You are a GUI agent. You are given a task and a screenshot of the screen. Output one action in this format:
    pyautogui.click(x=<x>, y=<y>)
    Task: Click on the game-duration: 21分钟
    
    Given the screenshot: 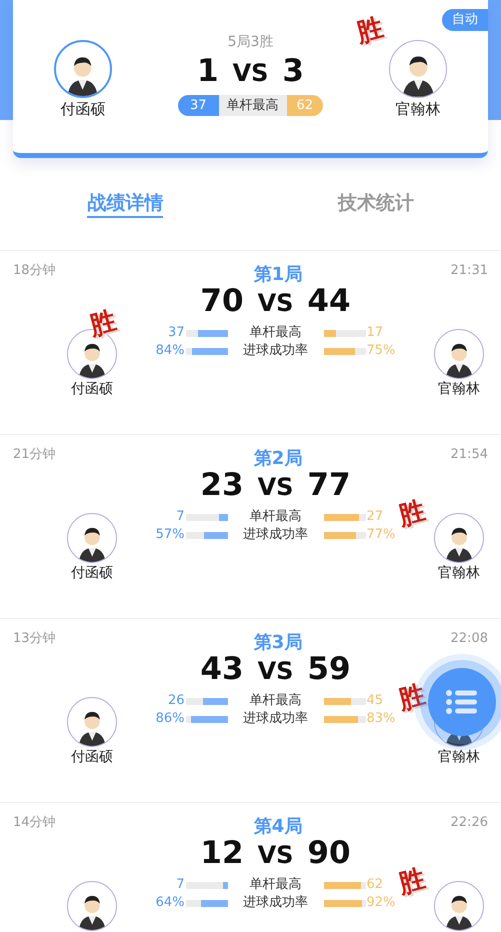 What is the action you would take?
    pyautogui.click(x=34, y=455)
    